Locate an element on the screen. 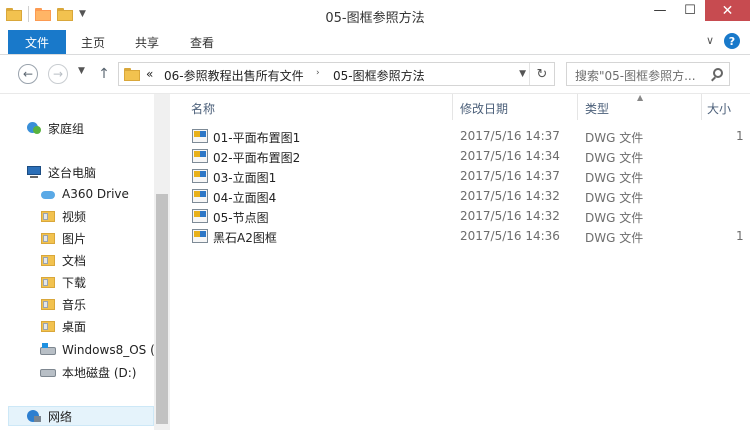  music-folder-icon is located at coordinates (48, 304).